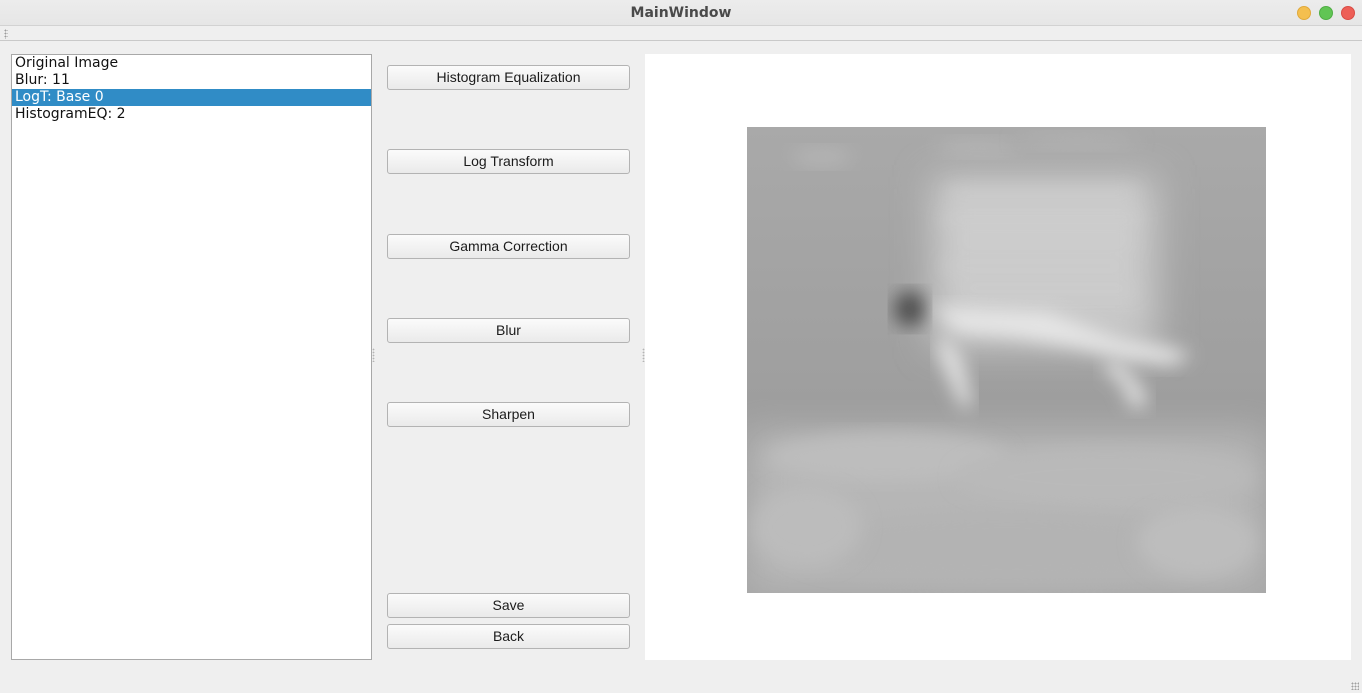 The image size is (1362, 693). I want to click on splitter-handle-left, so click(373, 355).